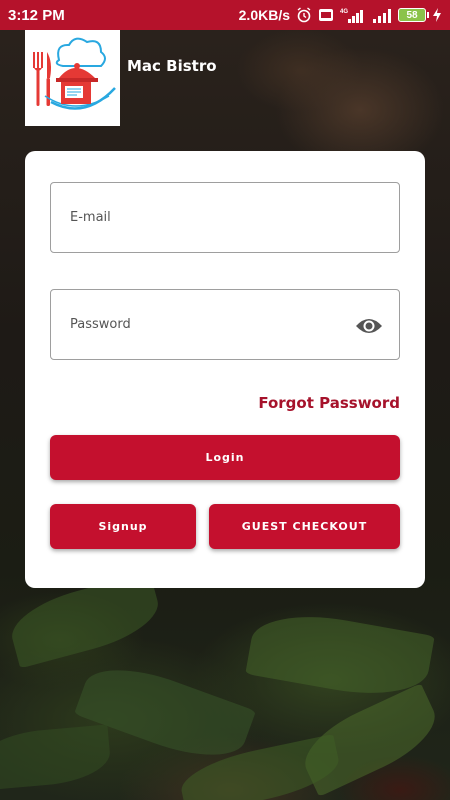 Image resolution: width=450 pixels, height=800 pixels. What do you see at coordinates (344, 12) in the screenshot?
I see `network-type-label: 4G` at bounding box center [344, 12].